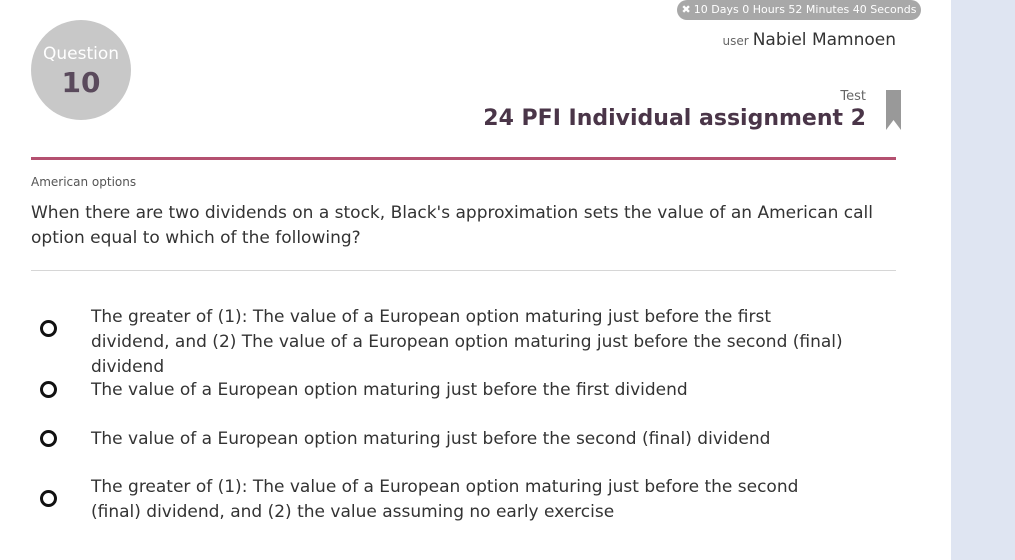  Describe the element at coordinates (853, 96) in the screenshot. I see `test-label: Test` at that location.